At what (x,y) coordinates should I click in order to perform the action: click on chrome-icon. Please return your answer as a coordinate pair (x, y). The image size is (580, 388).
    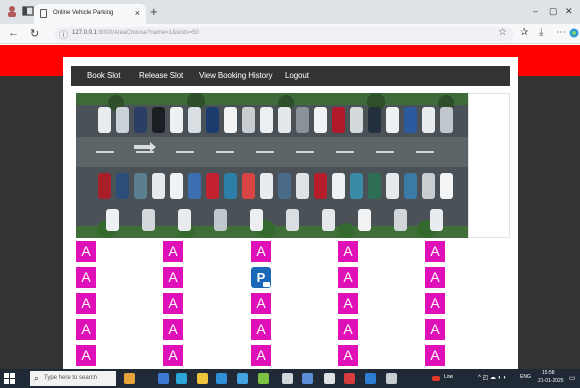
    Looking at the image, I should click on (263, 378).